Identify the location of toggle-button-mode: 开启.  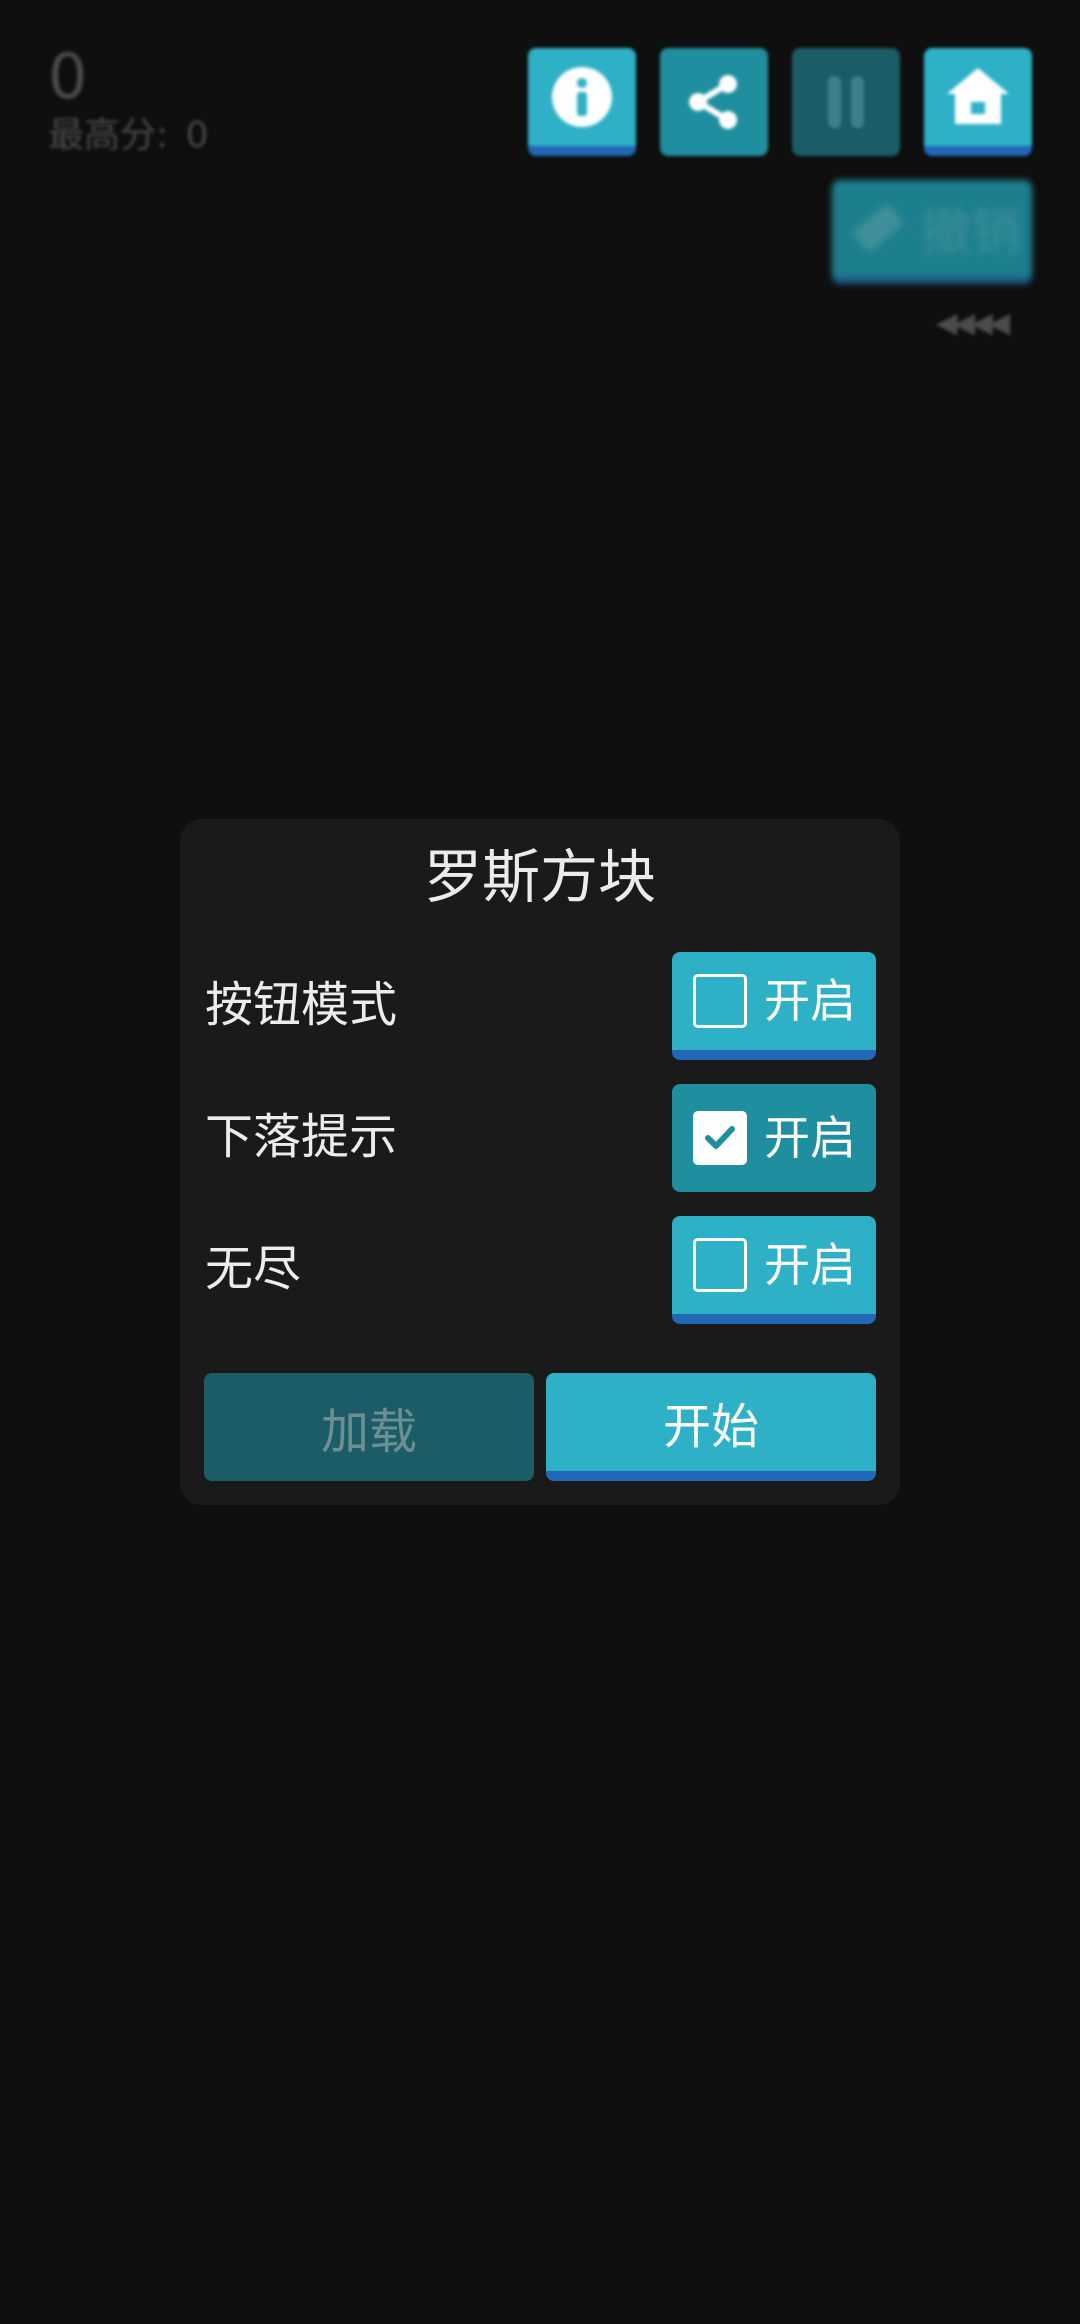
(774, 1006).